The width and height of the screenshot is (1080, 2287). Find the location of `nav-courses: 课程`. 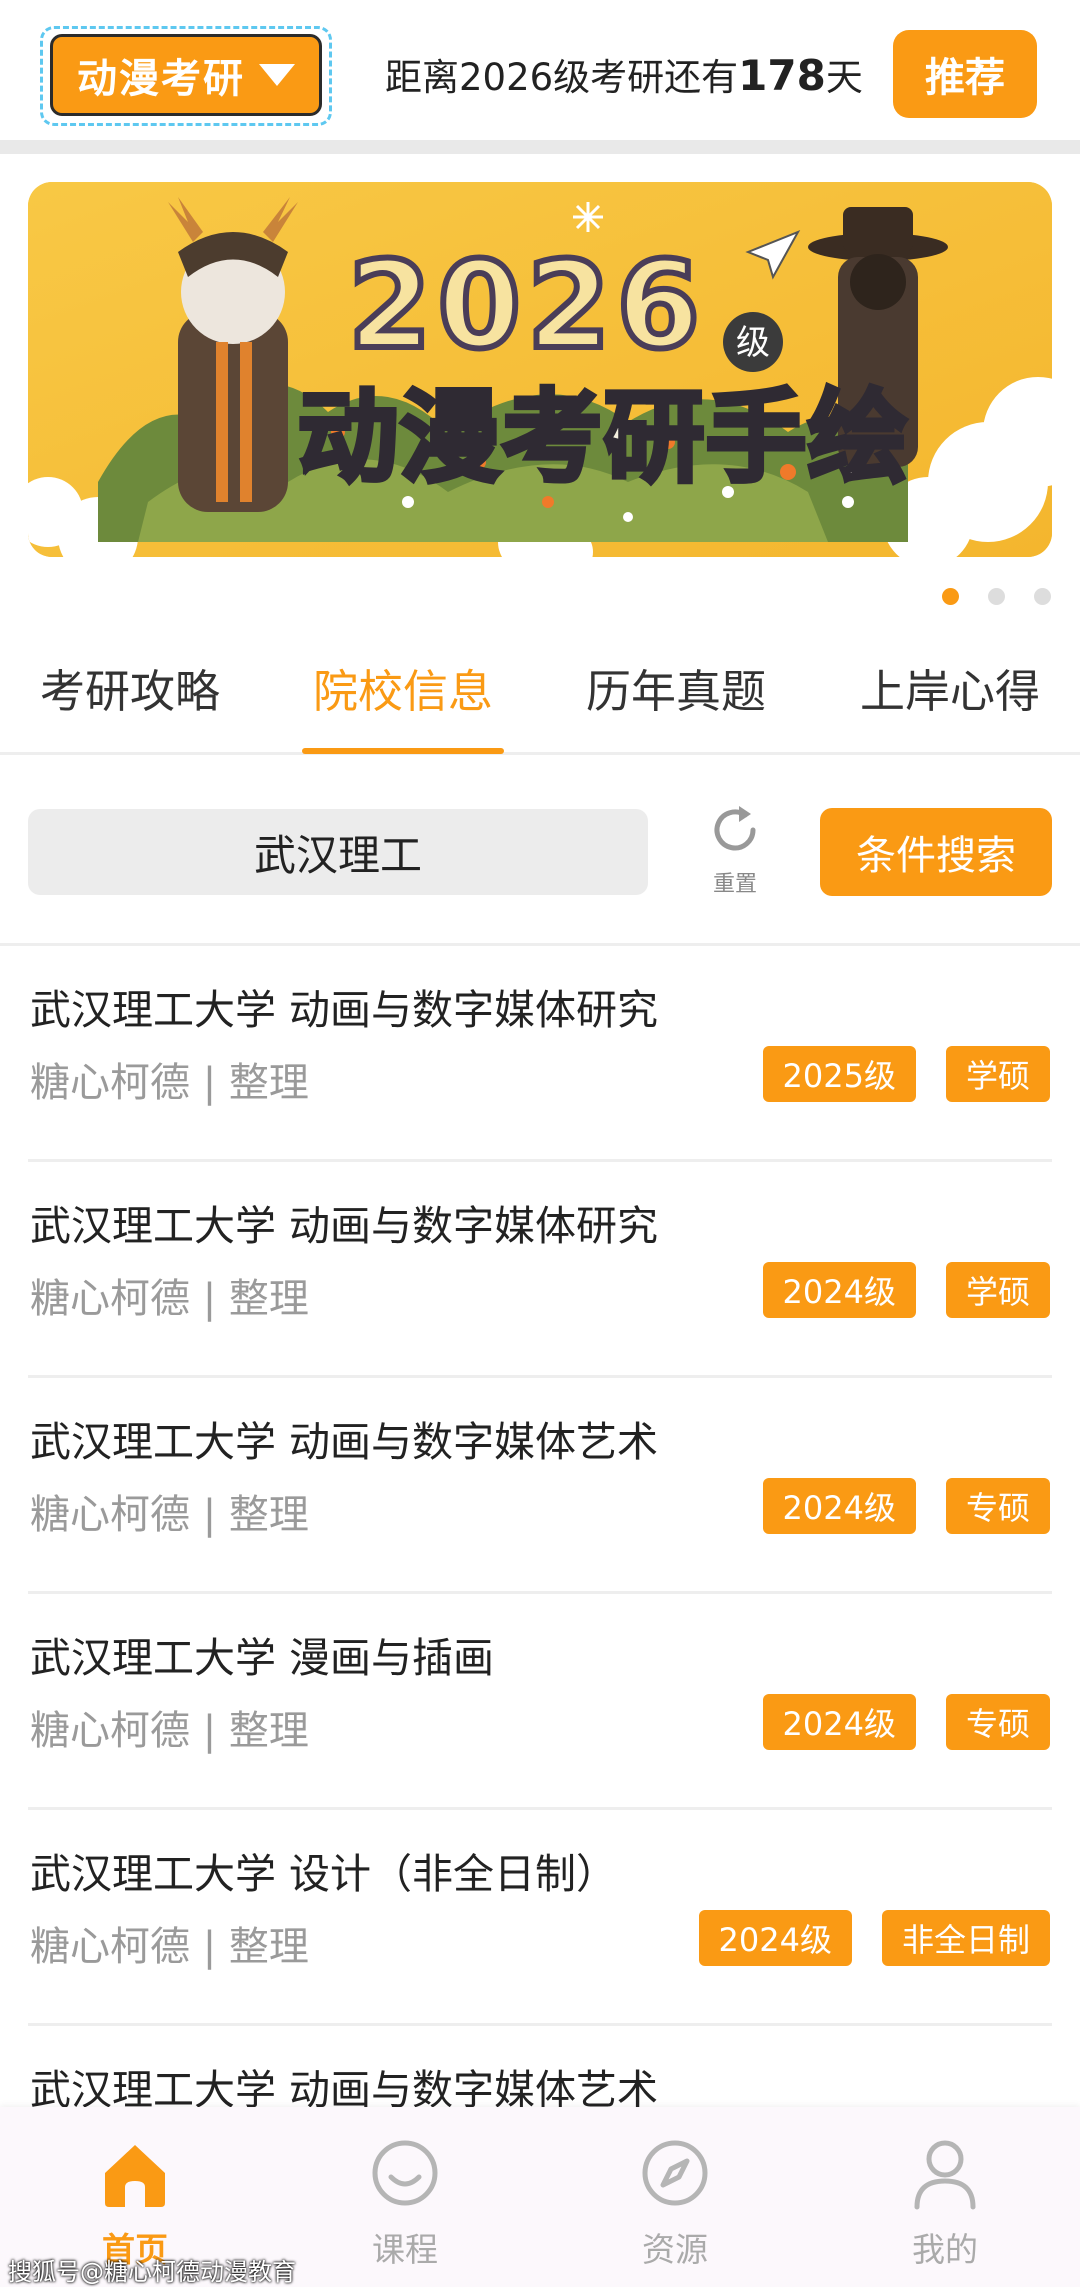

nav-courses: 课程 is located at coordinates (405, 2202).